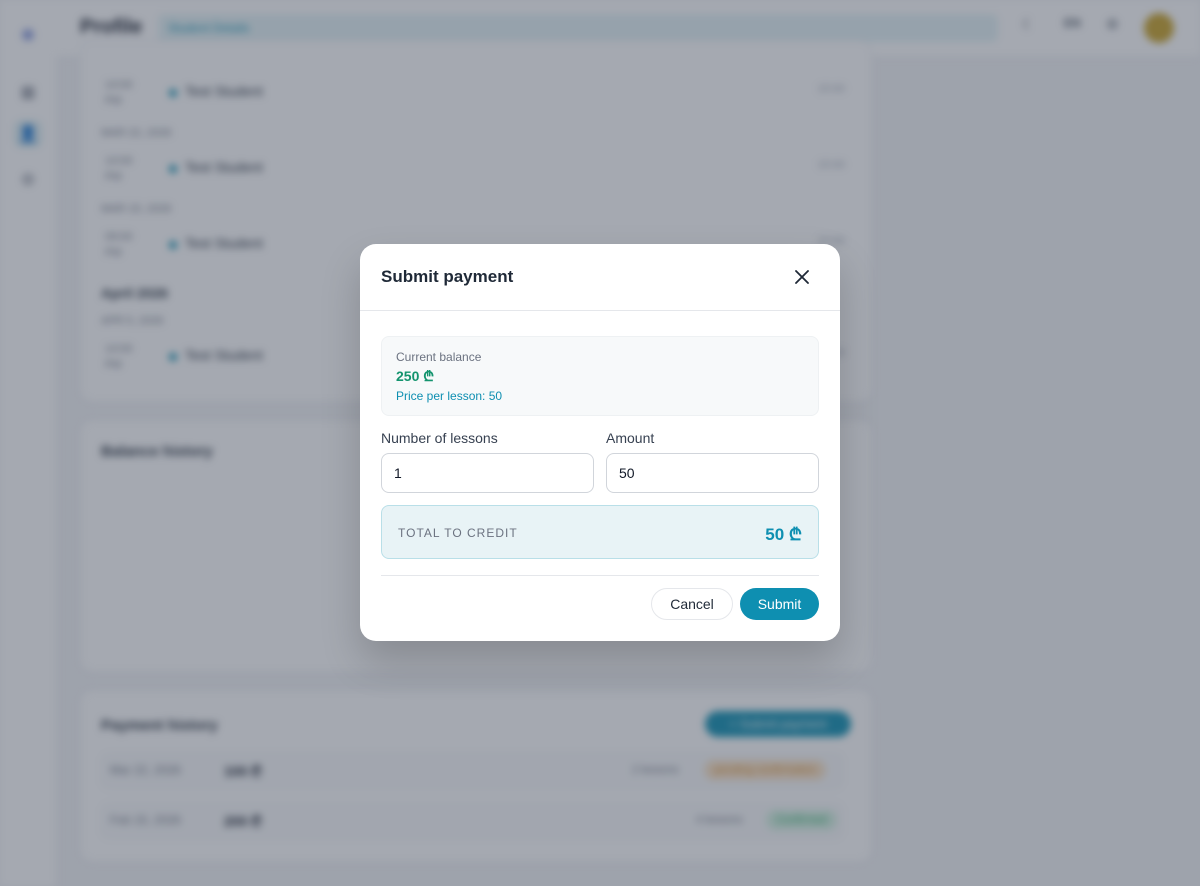  What do you see at coordinates (779, 604) in the screenshot?
I see `submit-button: Submit` at bounding box center [779, 604].